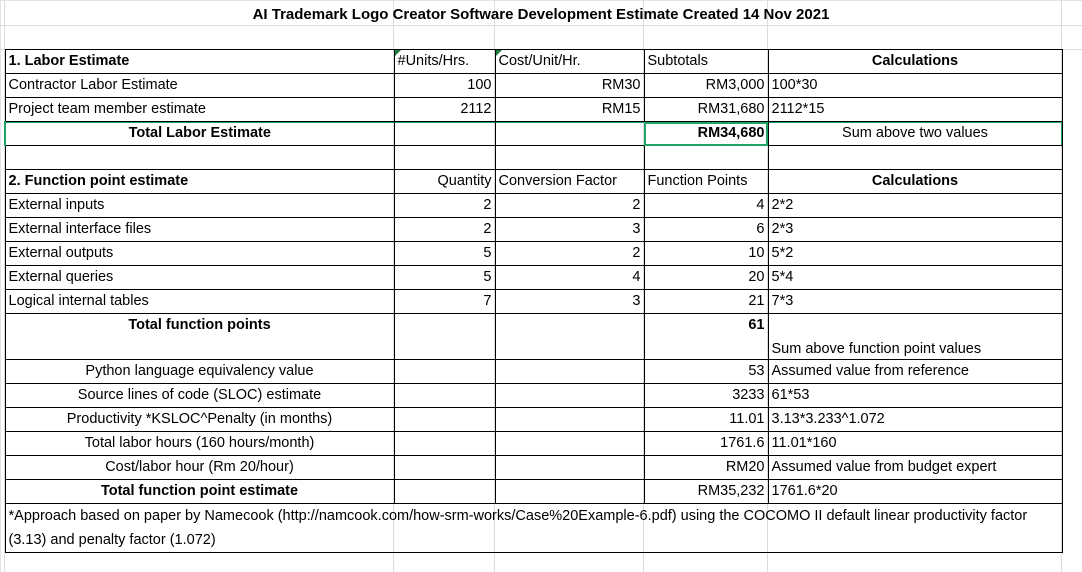  Describe the element at coordinates (915, 491) in the screenshot. I see `cell: 1761.6*20` at that location.